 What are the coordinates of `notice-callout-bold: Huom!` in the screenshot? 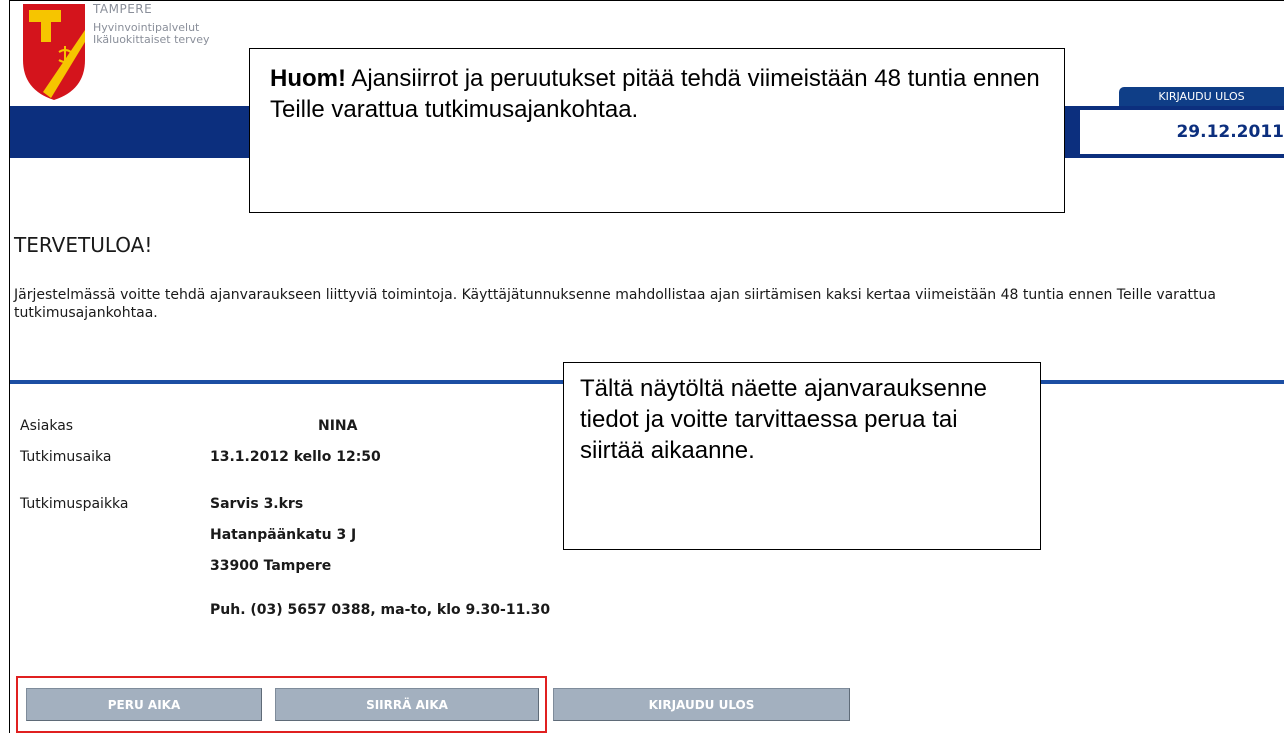 It's located at (308, 78).